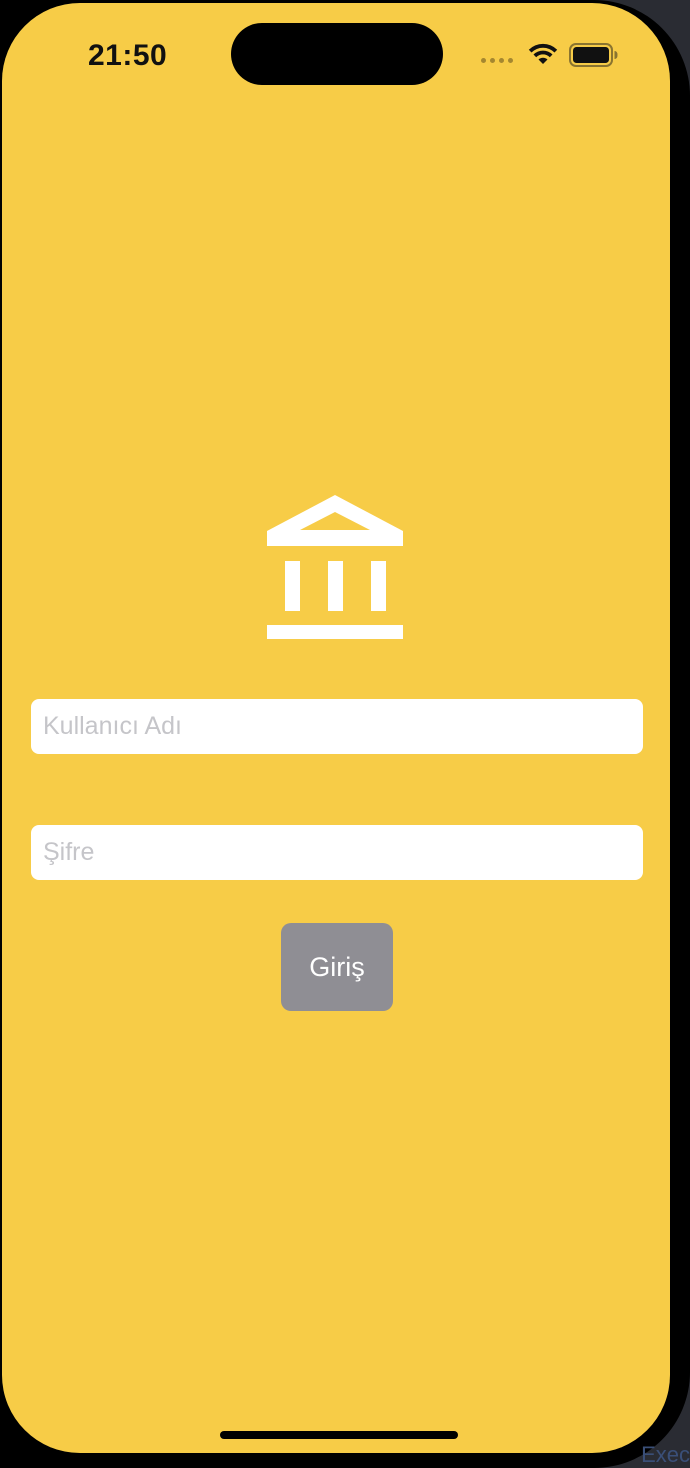 Image resolution: width=690 pixels, height=1468 pixels. I want to click on dynamic-island, so click(337, 54).